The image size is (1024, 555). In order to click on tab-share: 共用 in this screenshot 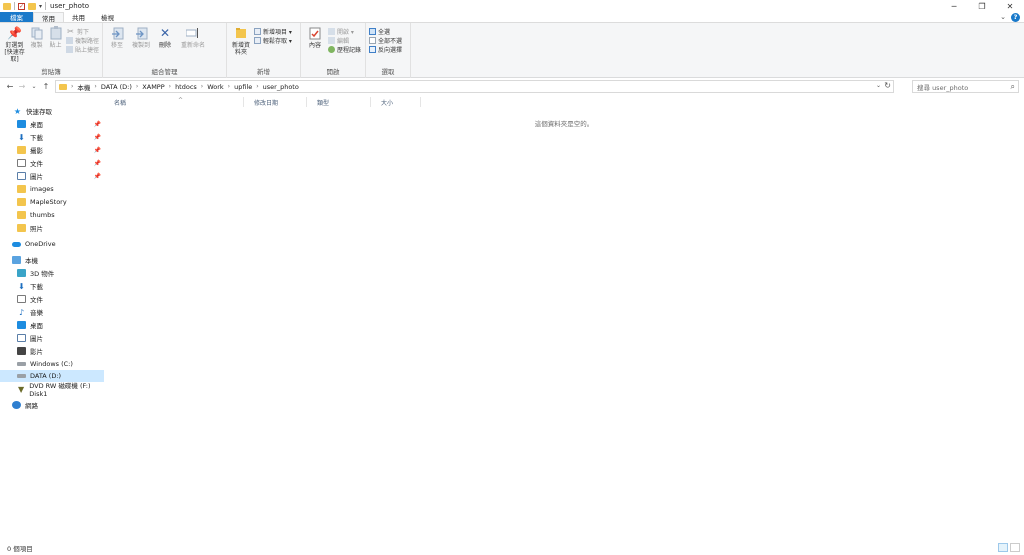, I will do `click(78, 17)`.